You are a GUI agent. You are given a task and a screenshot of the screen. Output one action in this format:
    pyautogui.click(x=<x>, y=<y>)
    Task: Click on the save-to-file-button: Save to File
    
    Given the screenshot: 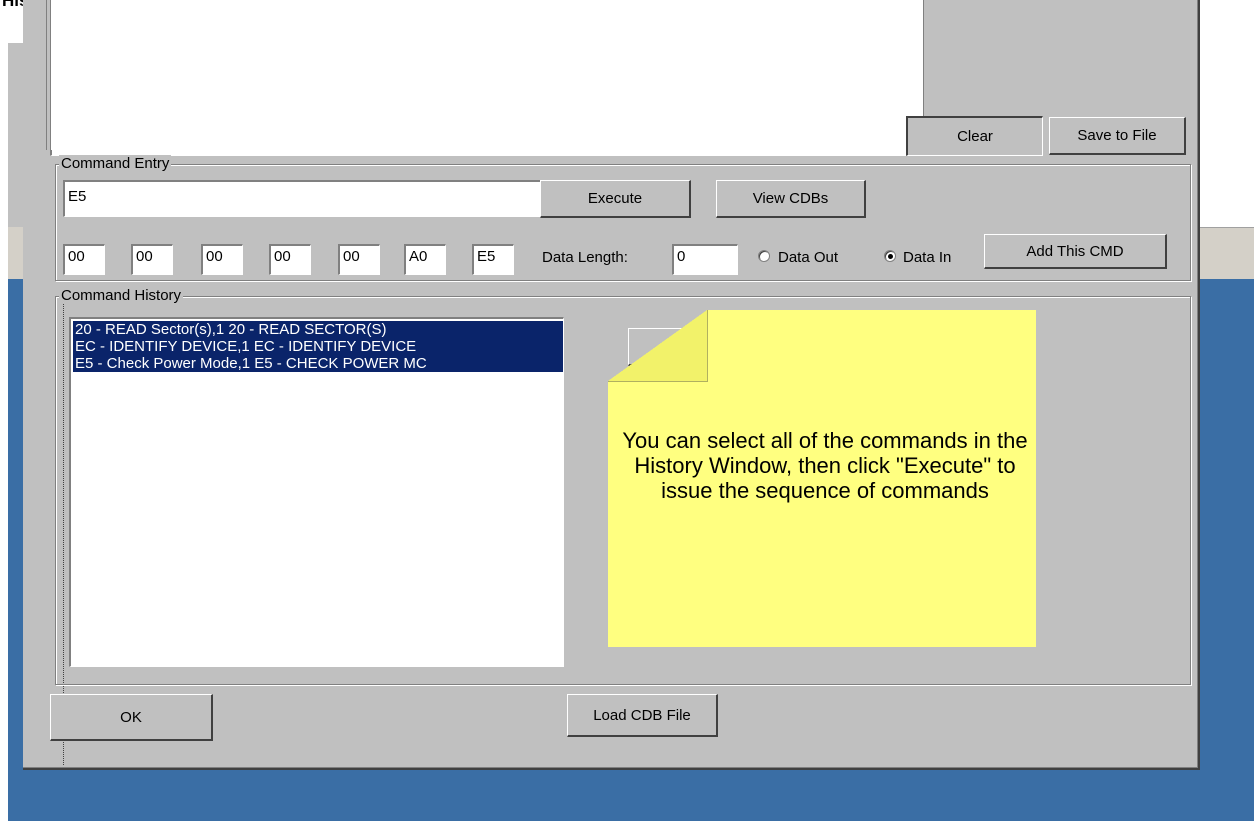 What is the action you would take?
    pyautogui.click(x=1117, y=136)
    